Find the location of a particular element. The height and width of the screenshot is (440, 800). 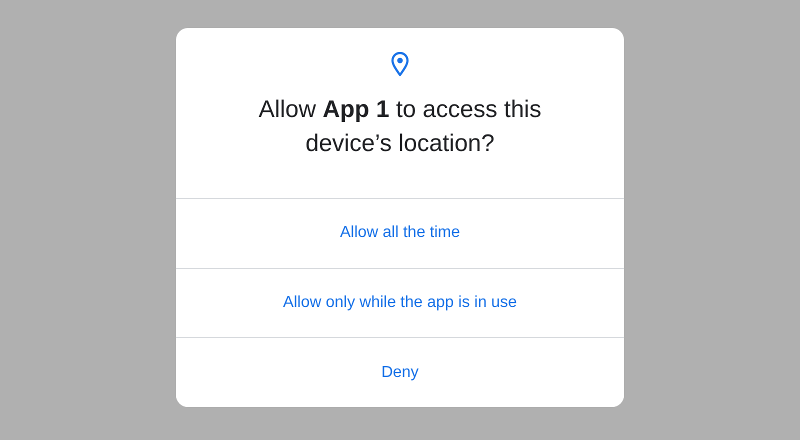

option-button: Deny is located at coordinates (400, 372).